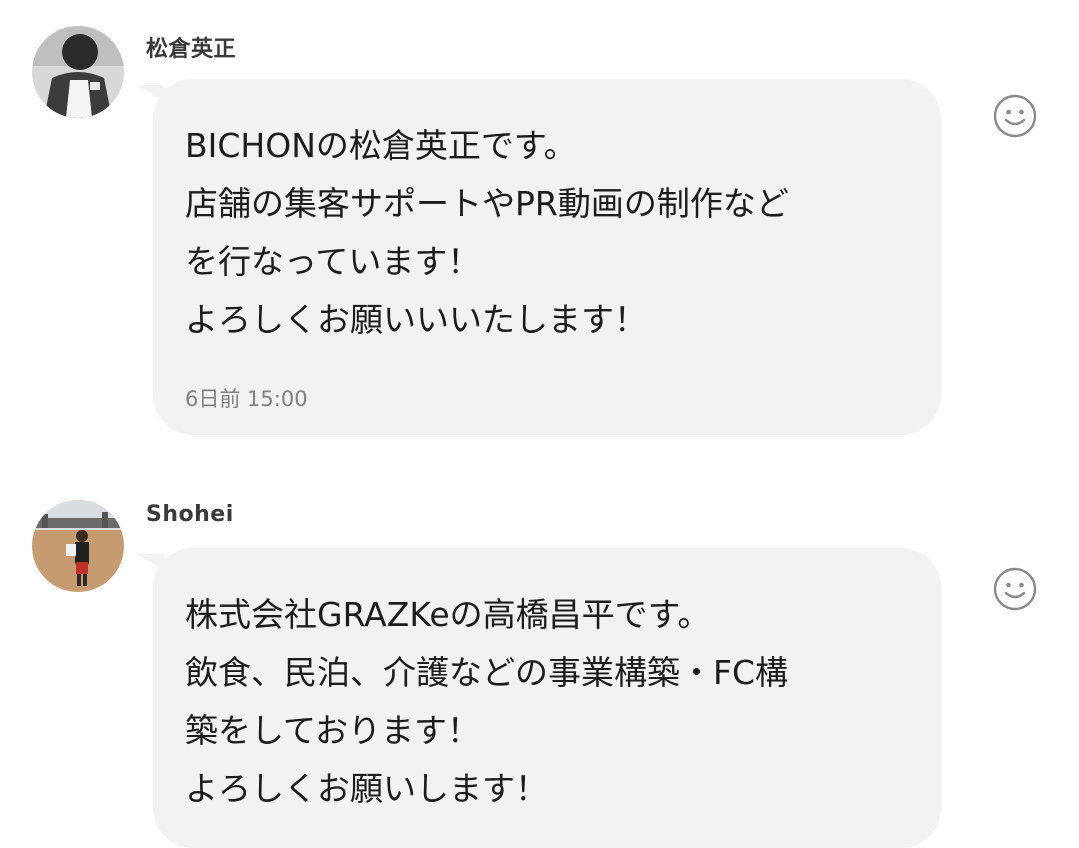 The width and height of the screenshot is (1079, 848). Describe the element at coordinates (381, 145) in the screenshot. I see `message-text-line: BICHONの松倉英正です。` at that location.